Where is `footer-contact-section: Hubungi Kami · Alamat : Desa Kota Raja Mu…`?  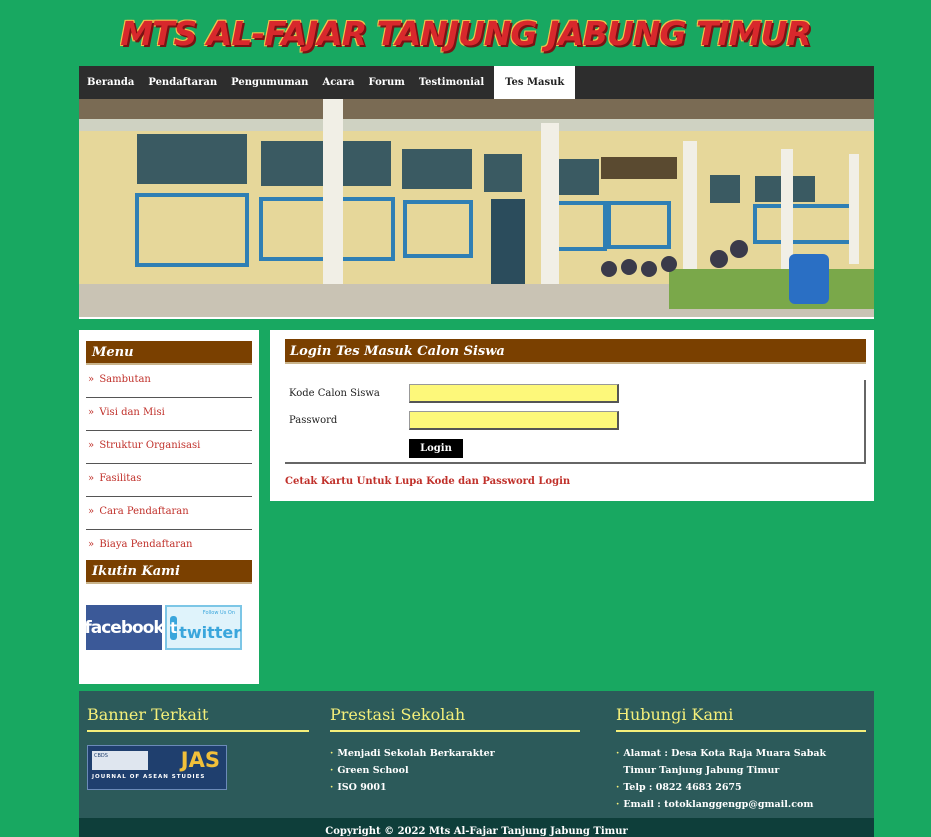 footer-contact-section: Hubungi Kami · Alamat : Desa Kota Raja Mu… is located at coordinates (741, 759).